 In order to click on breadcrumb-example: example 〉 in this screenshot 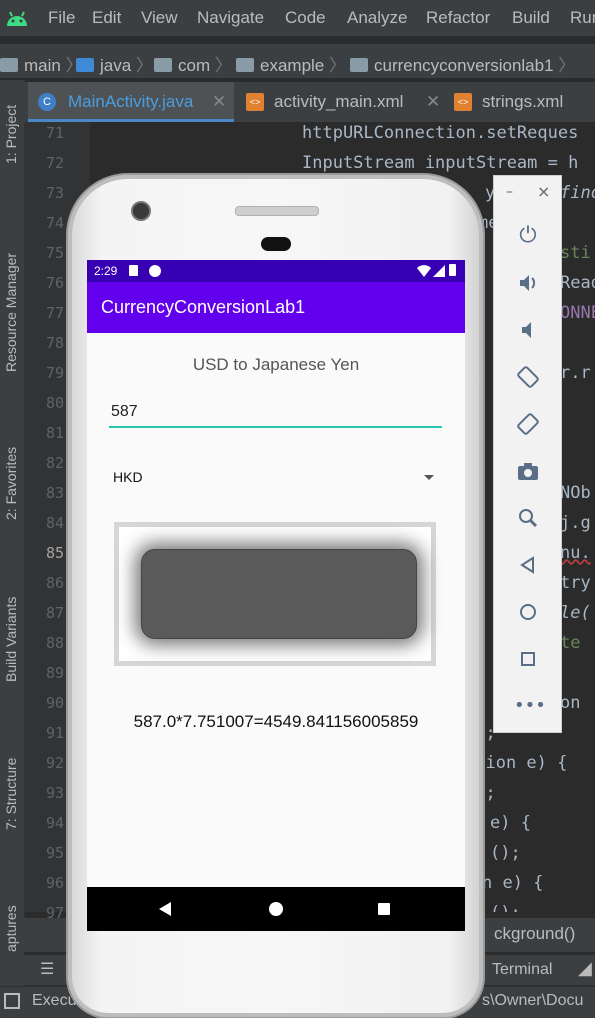, I will do `click(291, 63)`.